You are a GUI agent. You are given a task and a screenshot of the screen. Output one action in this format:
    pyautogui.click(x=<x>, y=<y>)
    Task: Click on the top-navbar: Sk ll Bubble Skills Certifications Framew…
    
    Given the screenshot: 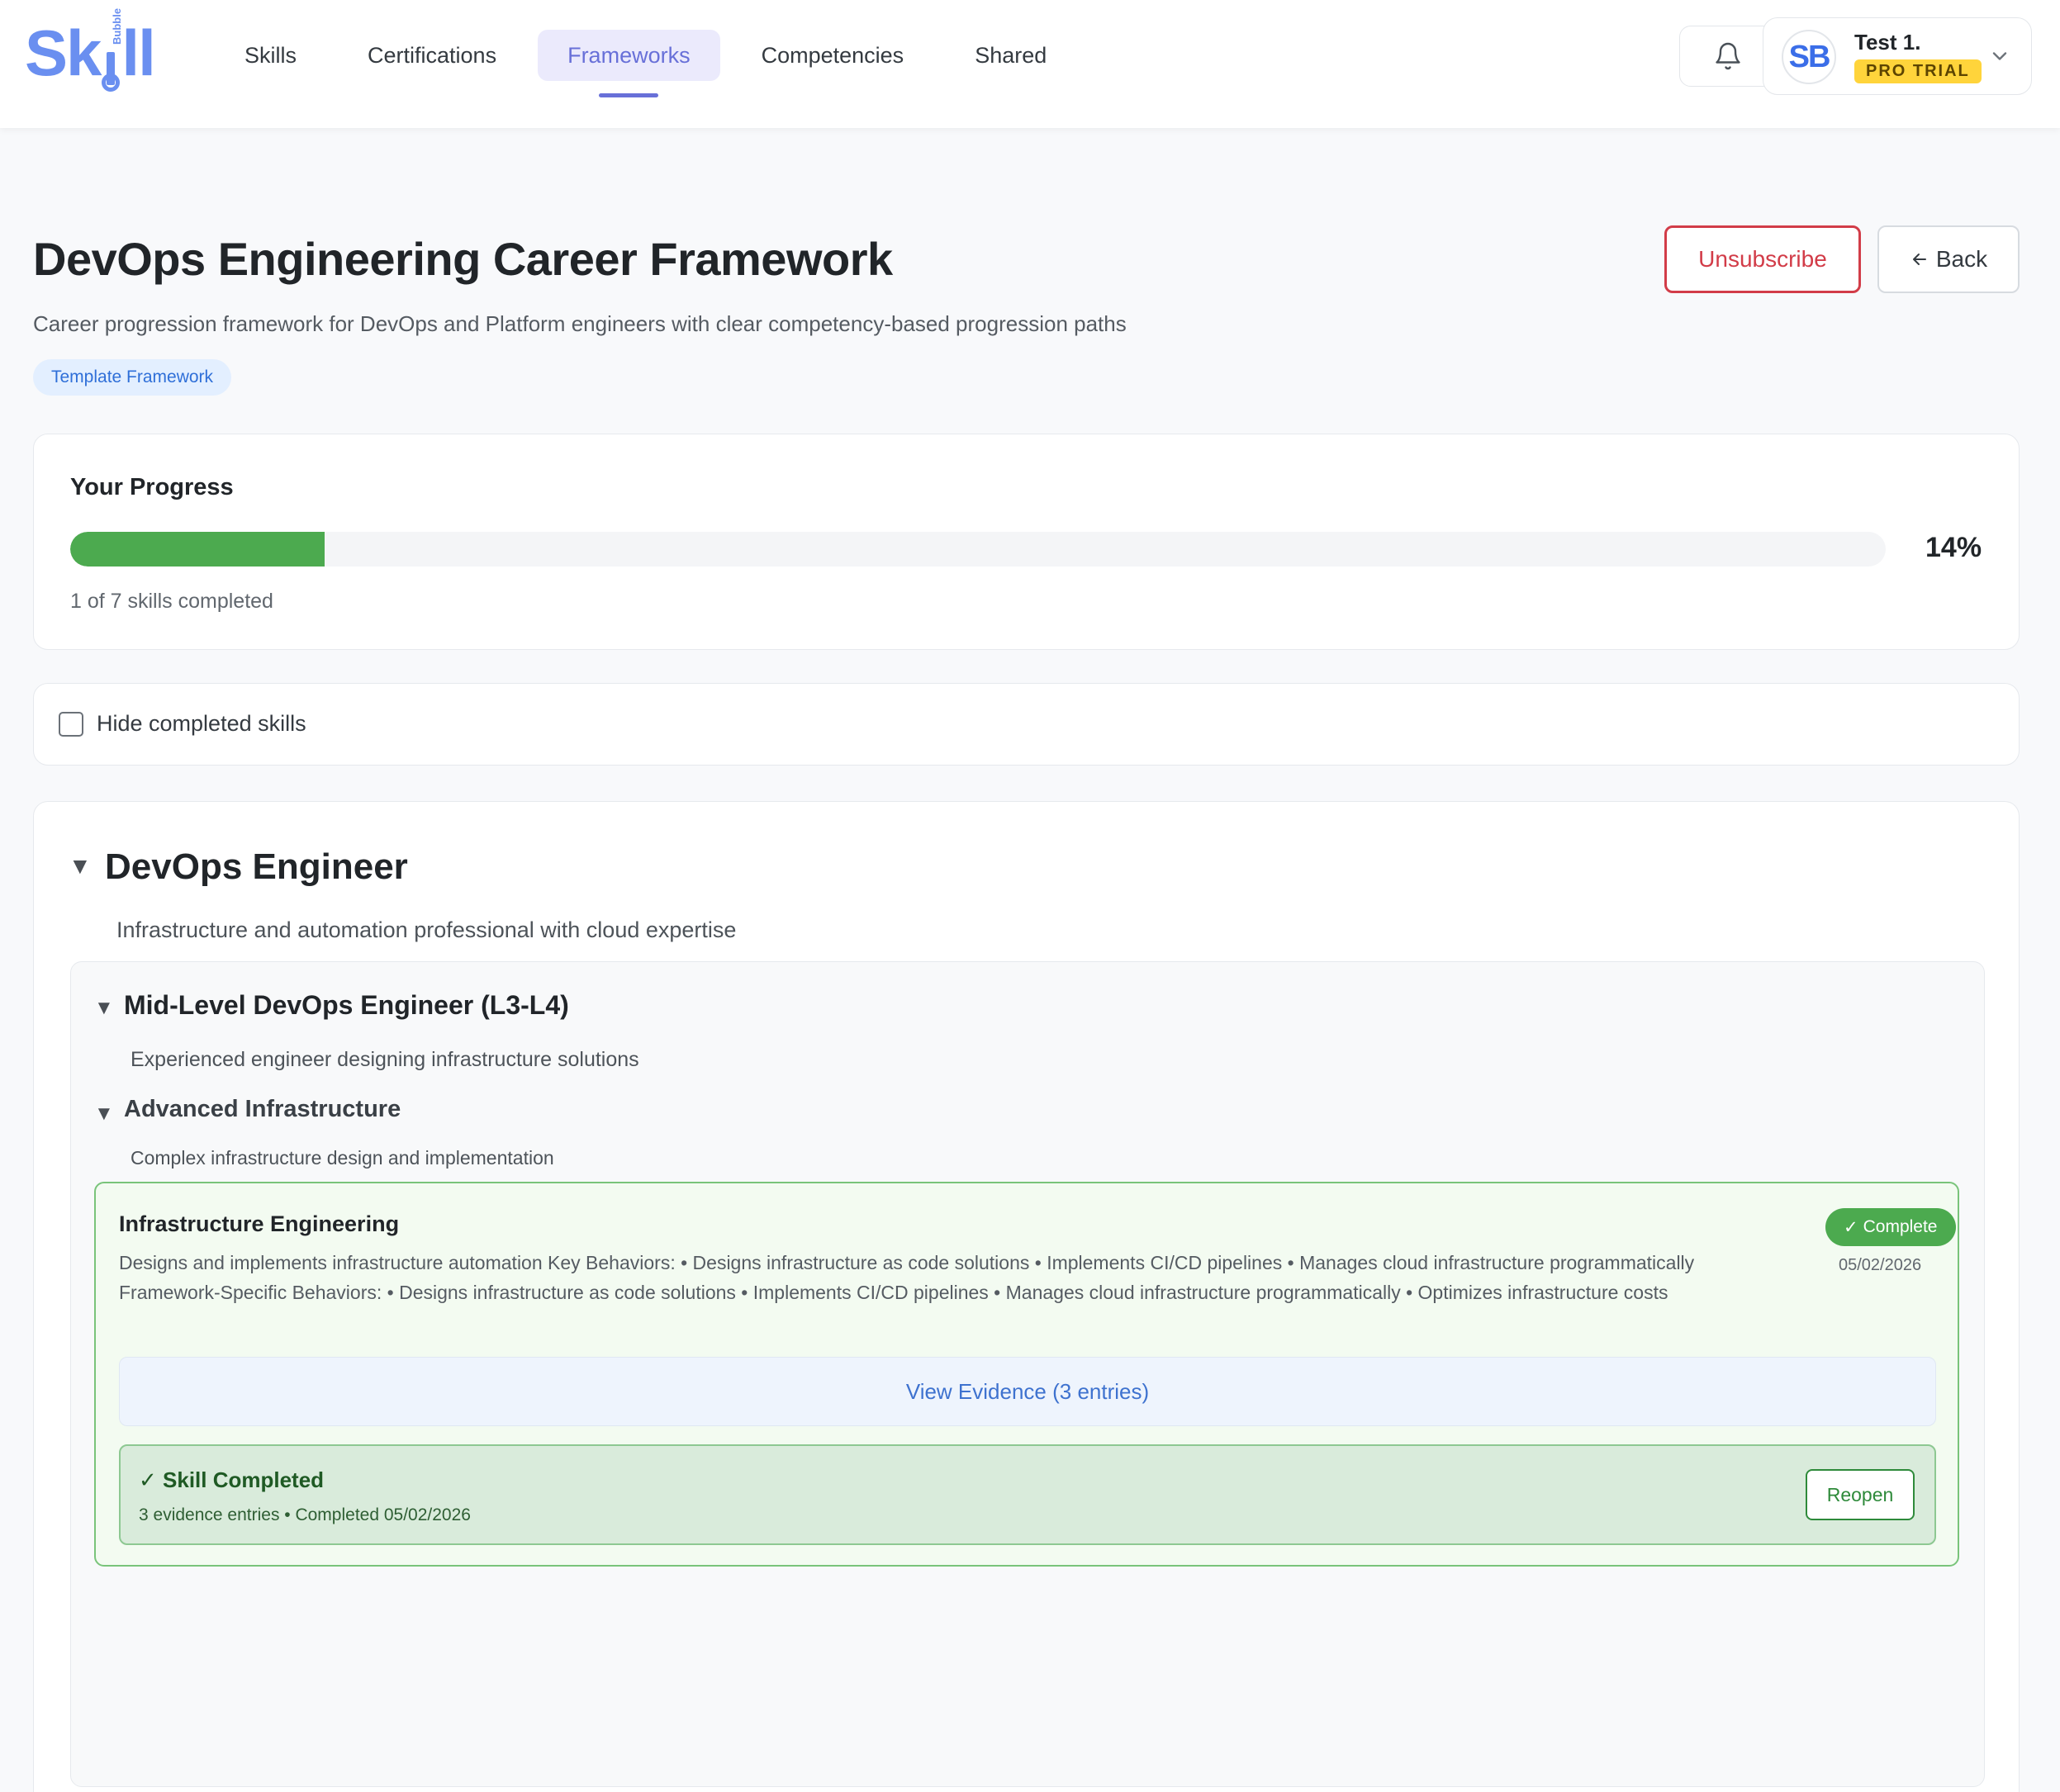 What is the action you would take?
    pyautogui.click(x=1030, y=64)
    